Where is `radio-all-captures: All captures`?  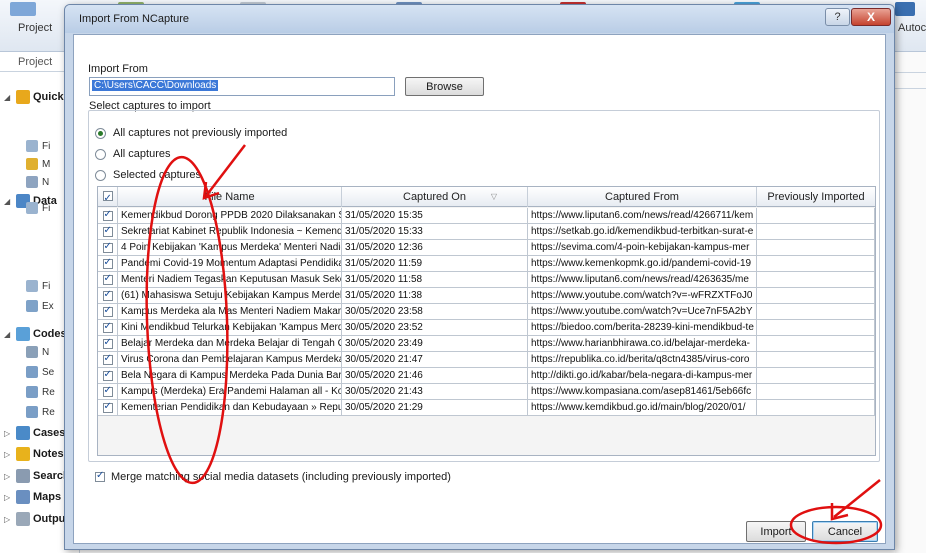 radio-all-captures: All captures is located at coordinates (132, 154).